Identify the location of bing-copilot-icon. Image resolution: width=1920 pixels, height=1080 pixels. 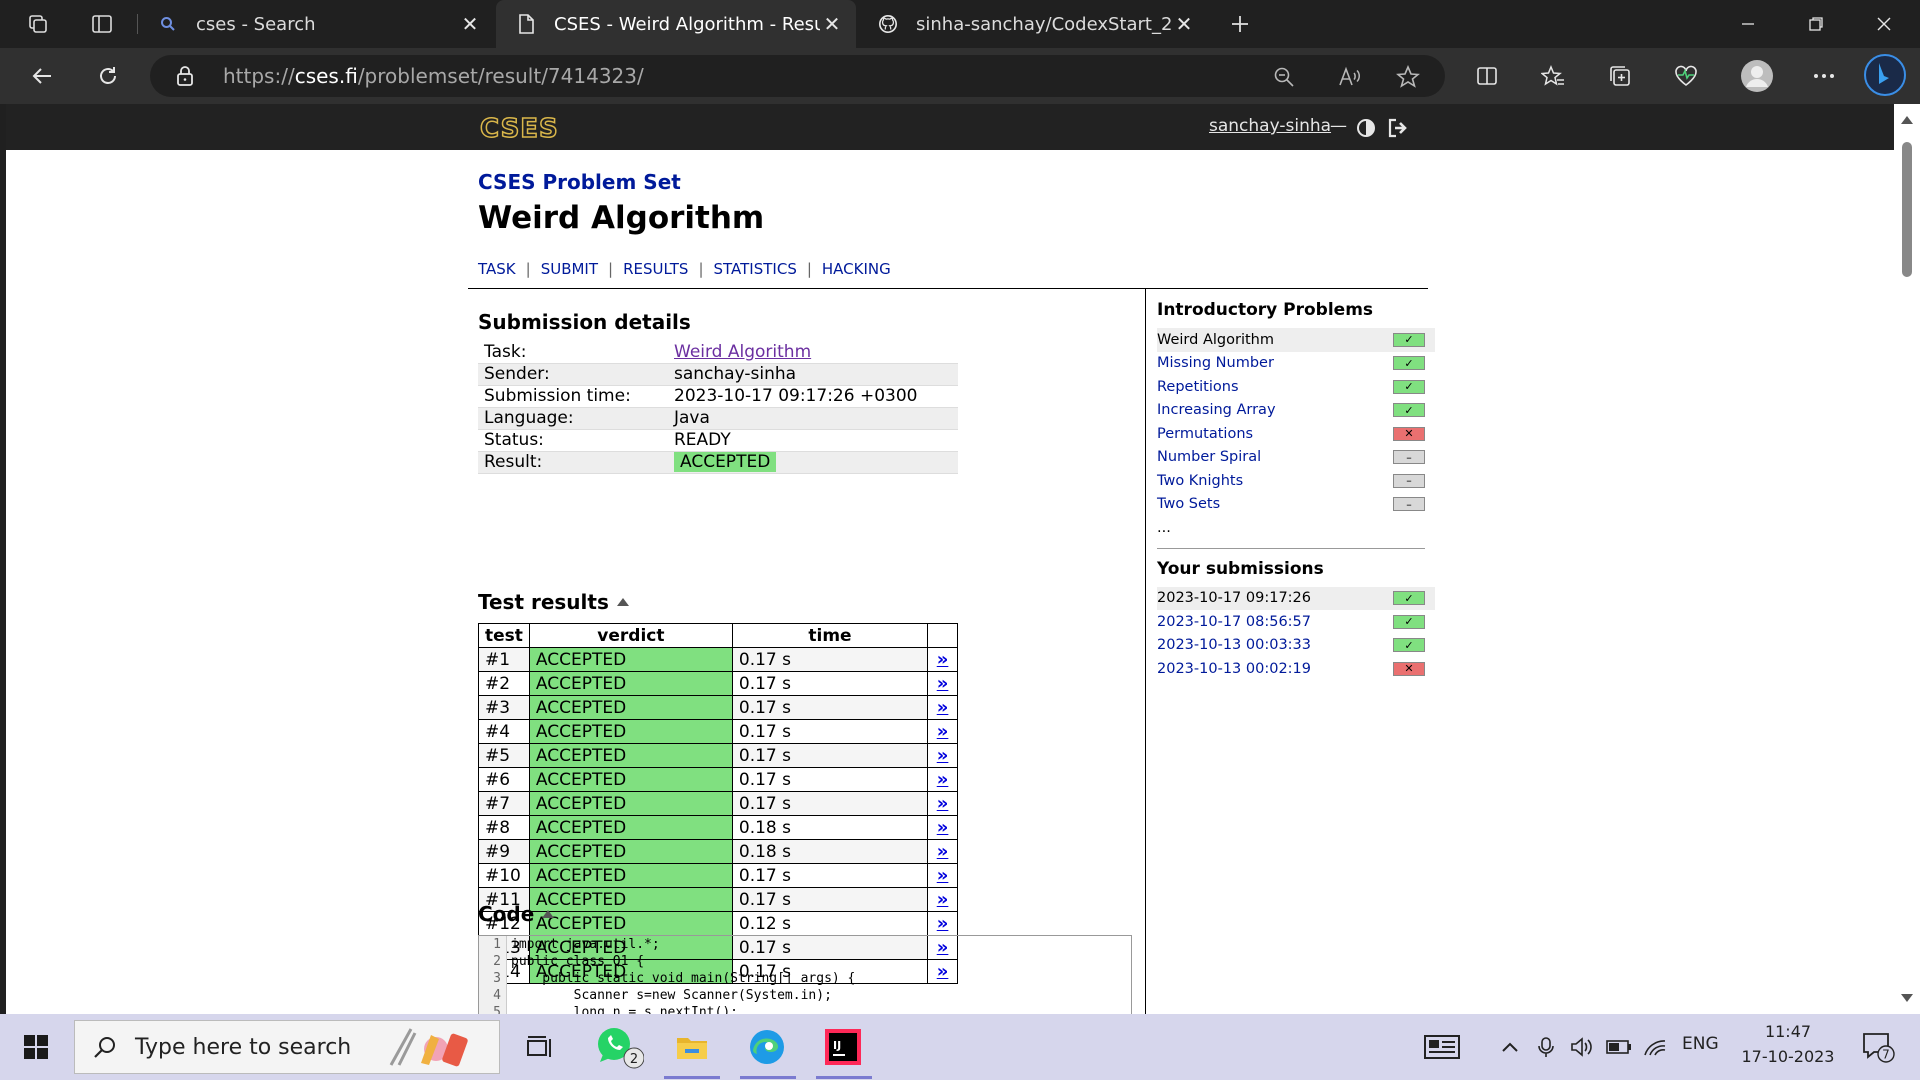
(1885, 75).